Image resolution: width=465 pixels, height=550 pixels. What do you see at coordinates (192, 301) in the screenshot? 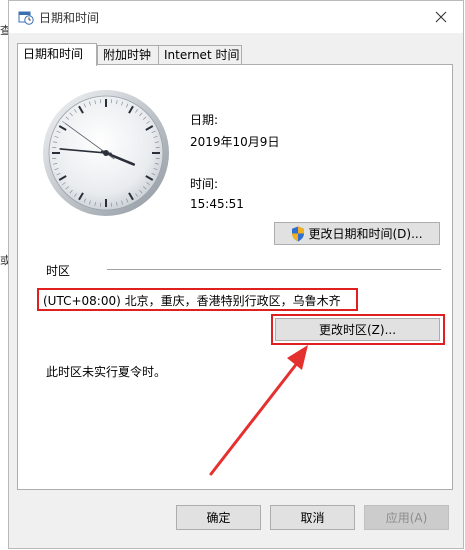
I see `timezone-value: (UTC+08:00) 北京，重庆，香港特别行政区，乌鲁木齐` at bounding box center [192, 301].